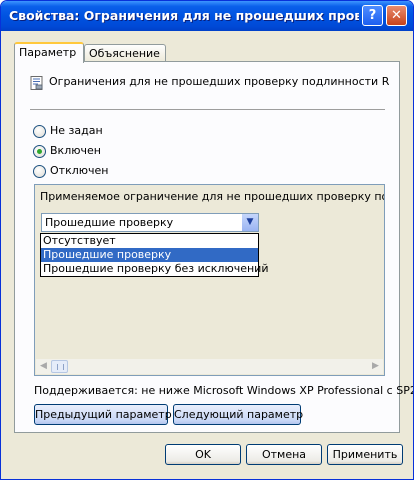  I want to click on next-setting-button: Следующий параметр, so click(238, 414).